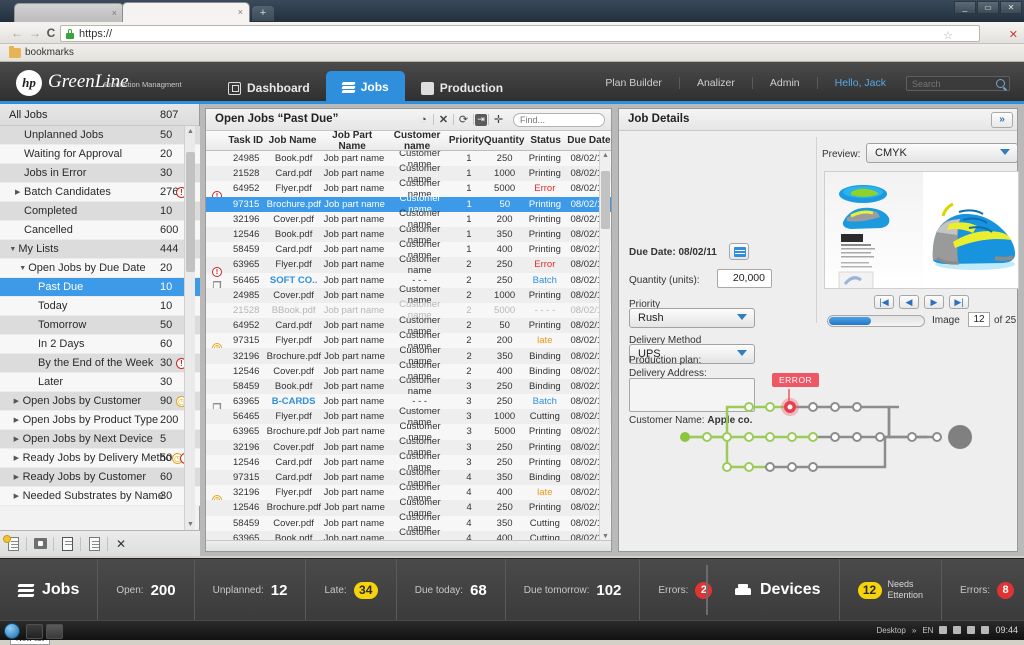 Image resolution: width=1024 pixels, height=645 pixels. Describe the element at coordinates (914, 630) in the screenshot. I see `tray-chevron-icon: »` at that location.